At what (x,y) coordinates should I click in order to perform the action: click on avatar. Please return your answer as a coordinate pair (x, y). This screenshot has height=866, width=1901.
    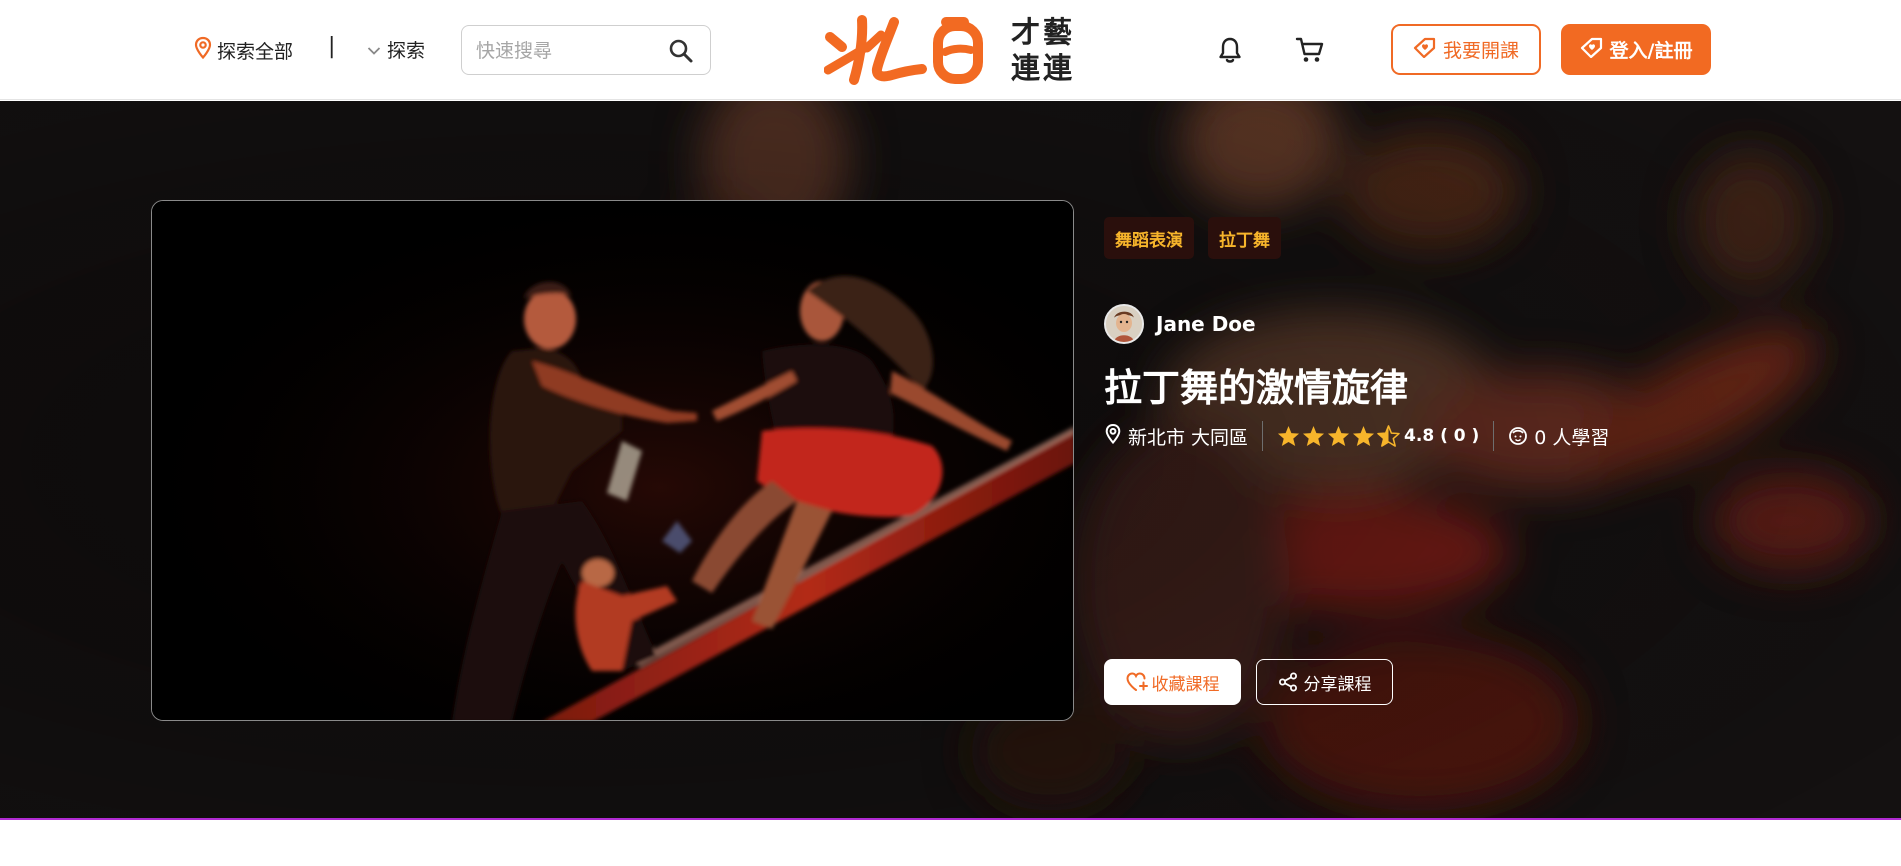
    Looking at the image, I should click on (1124, 324).